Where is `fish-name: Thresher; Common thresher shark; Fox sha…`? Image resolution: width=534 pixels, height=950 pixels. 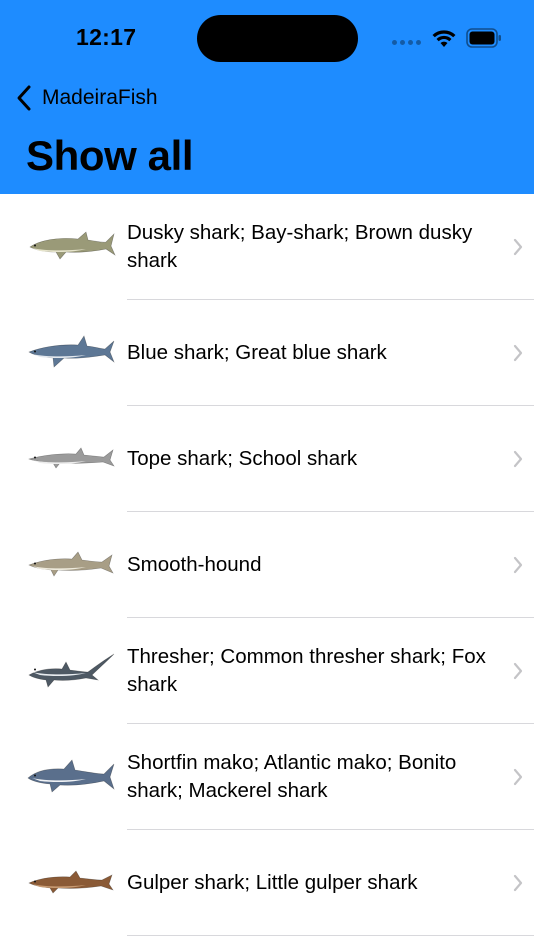 fish-name: Thresher; Common thresher shark; Fox sha… is located at coordinates (306, 670).